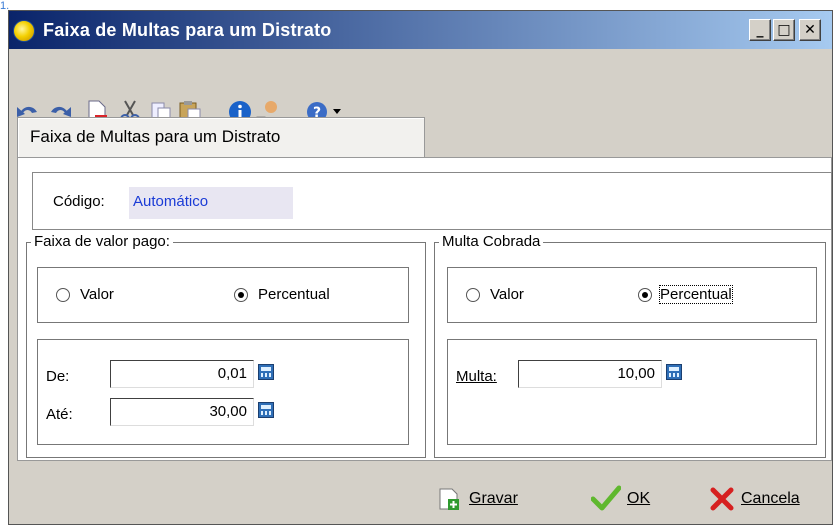  I want to click on multa-percentual-label: Percentual, so click(696, 294).